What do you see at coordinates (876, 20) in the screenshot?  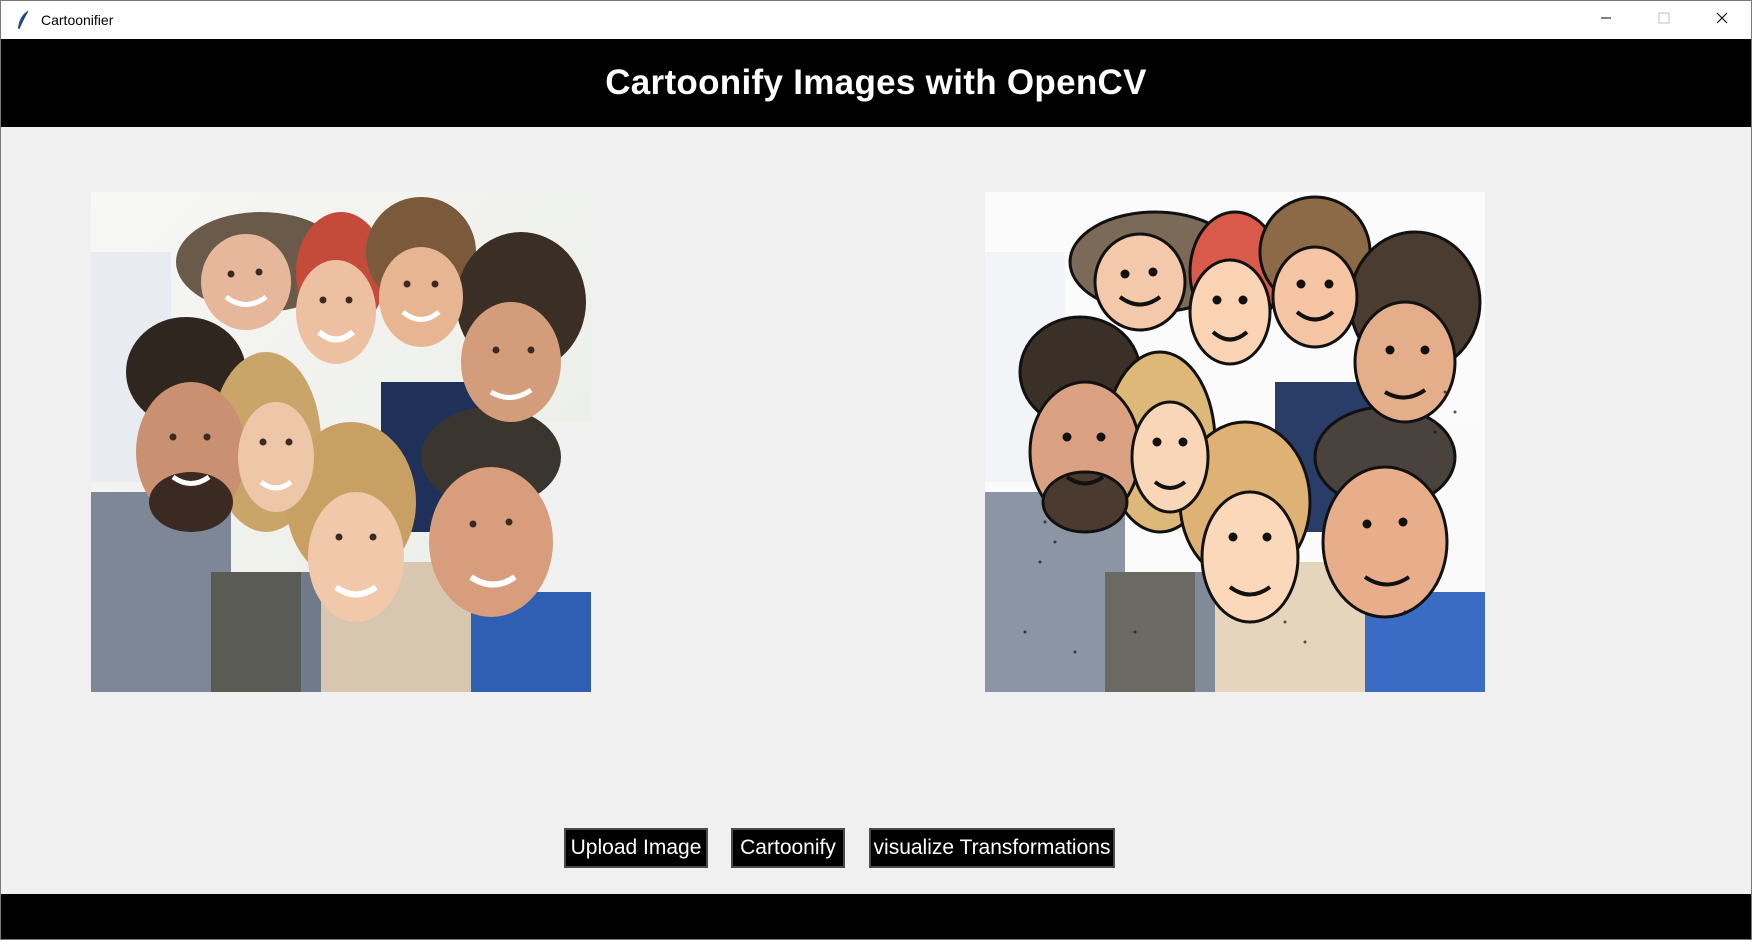 I see `title-bar: Cartoonifier` at bounding box center [876, 20].